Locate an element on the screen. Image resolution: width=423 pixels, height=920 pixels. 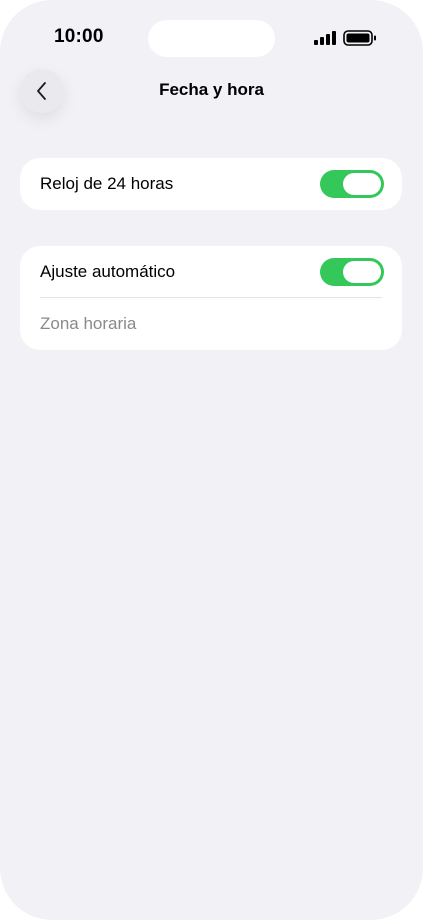
clock-24h-toggle is located at coordinates (352, 184).